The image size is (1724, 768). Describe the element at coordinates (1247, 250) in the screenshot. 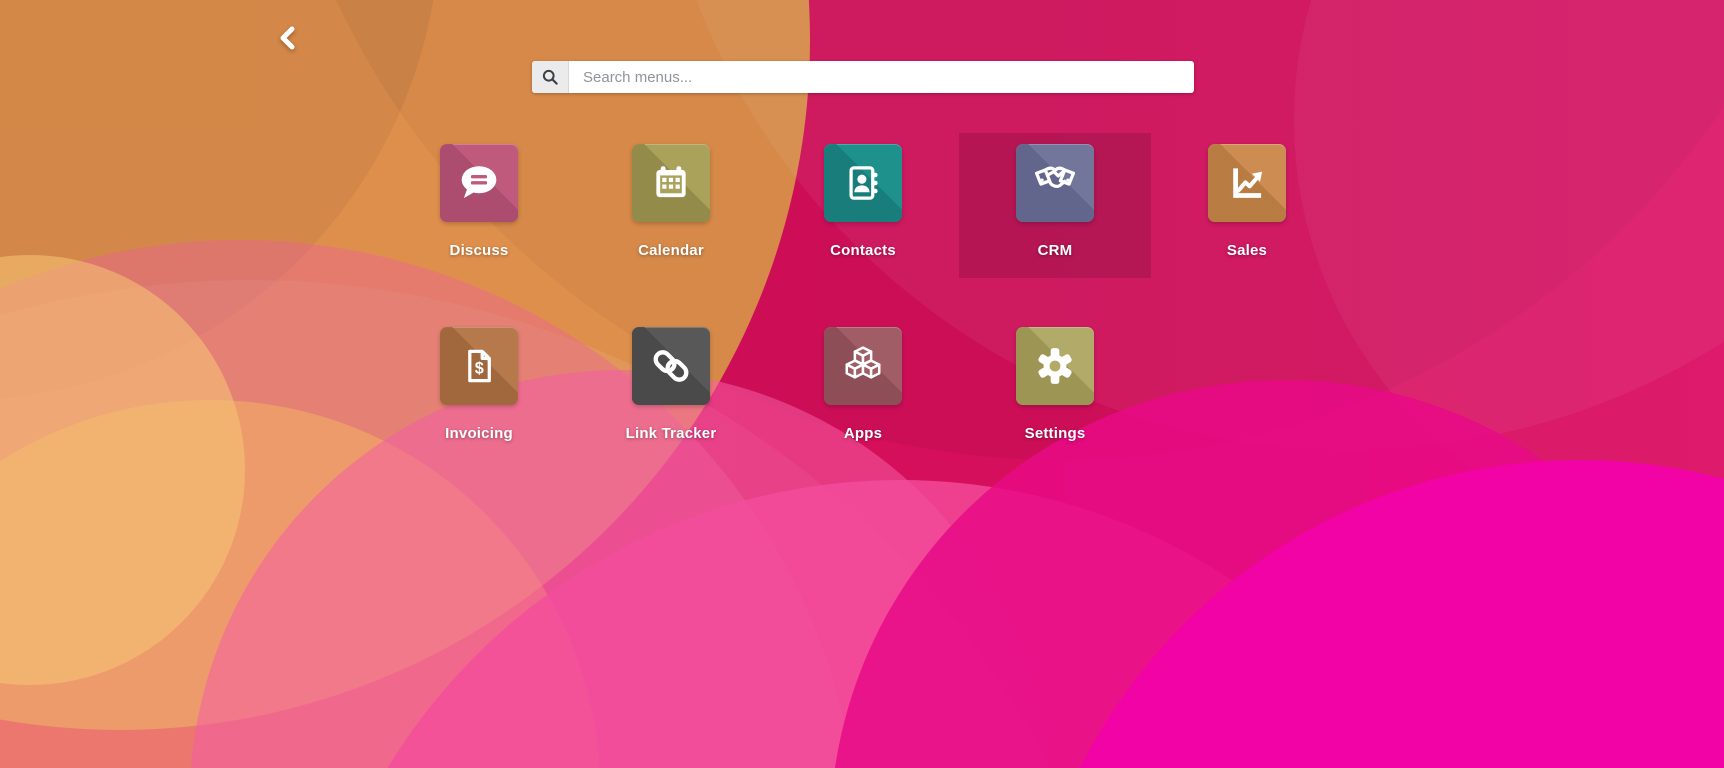

I see `app-label: Sales` at that location.